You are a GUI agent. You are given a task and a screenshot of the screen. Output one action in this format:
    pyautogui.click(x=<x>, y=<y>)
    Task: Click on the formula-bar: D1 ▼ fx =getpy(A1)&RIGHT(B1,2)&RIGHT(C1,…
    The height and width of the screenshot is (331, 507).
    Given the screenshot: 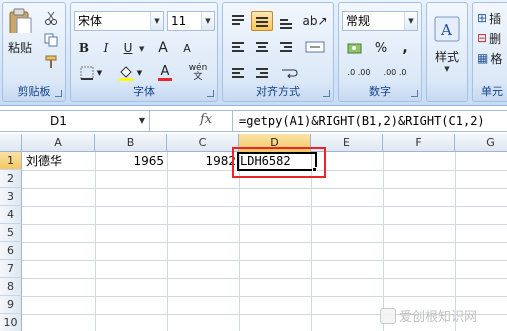 What is the action you would take?
    pyautogui.click(x=253, y=121)
    